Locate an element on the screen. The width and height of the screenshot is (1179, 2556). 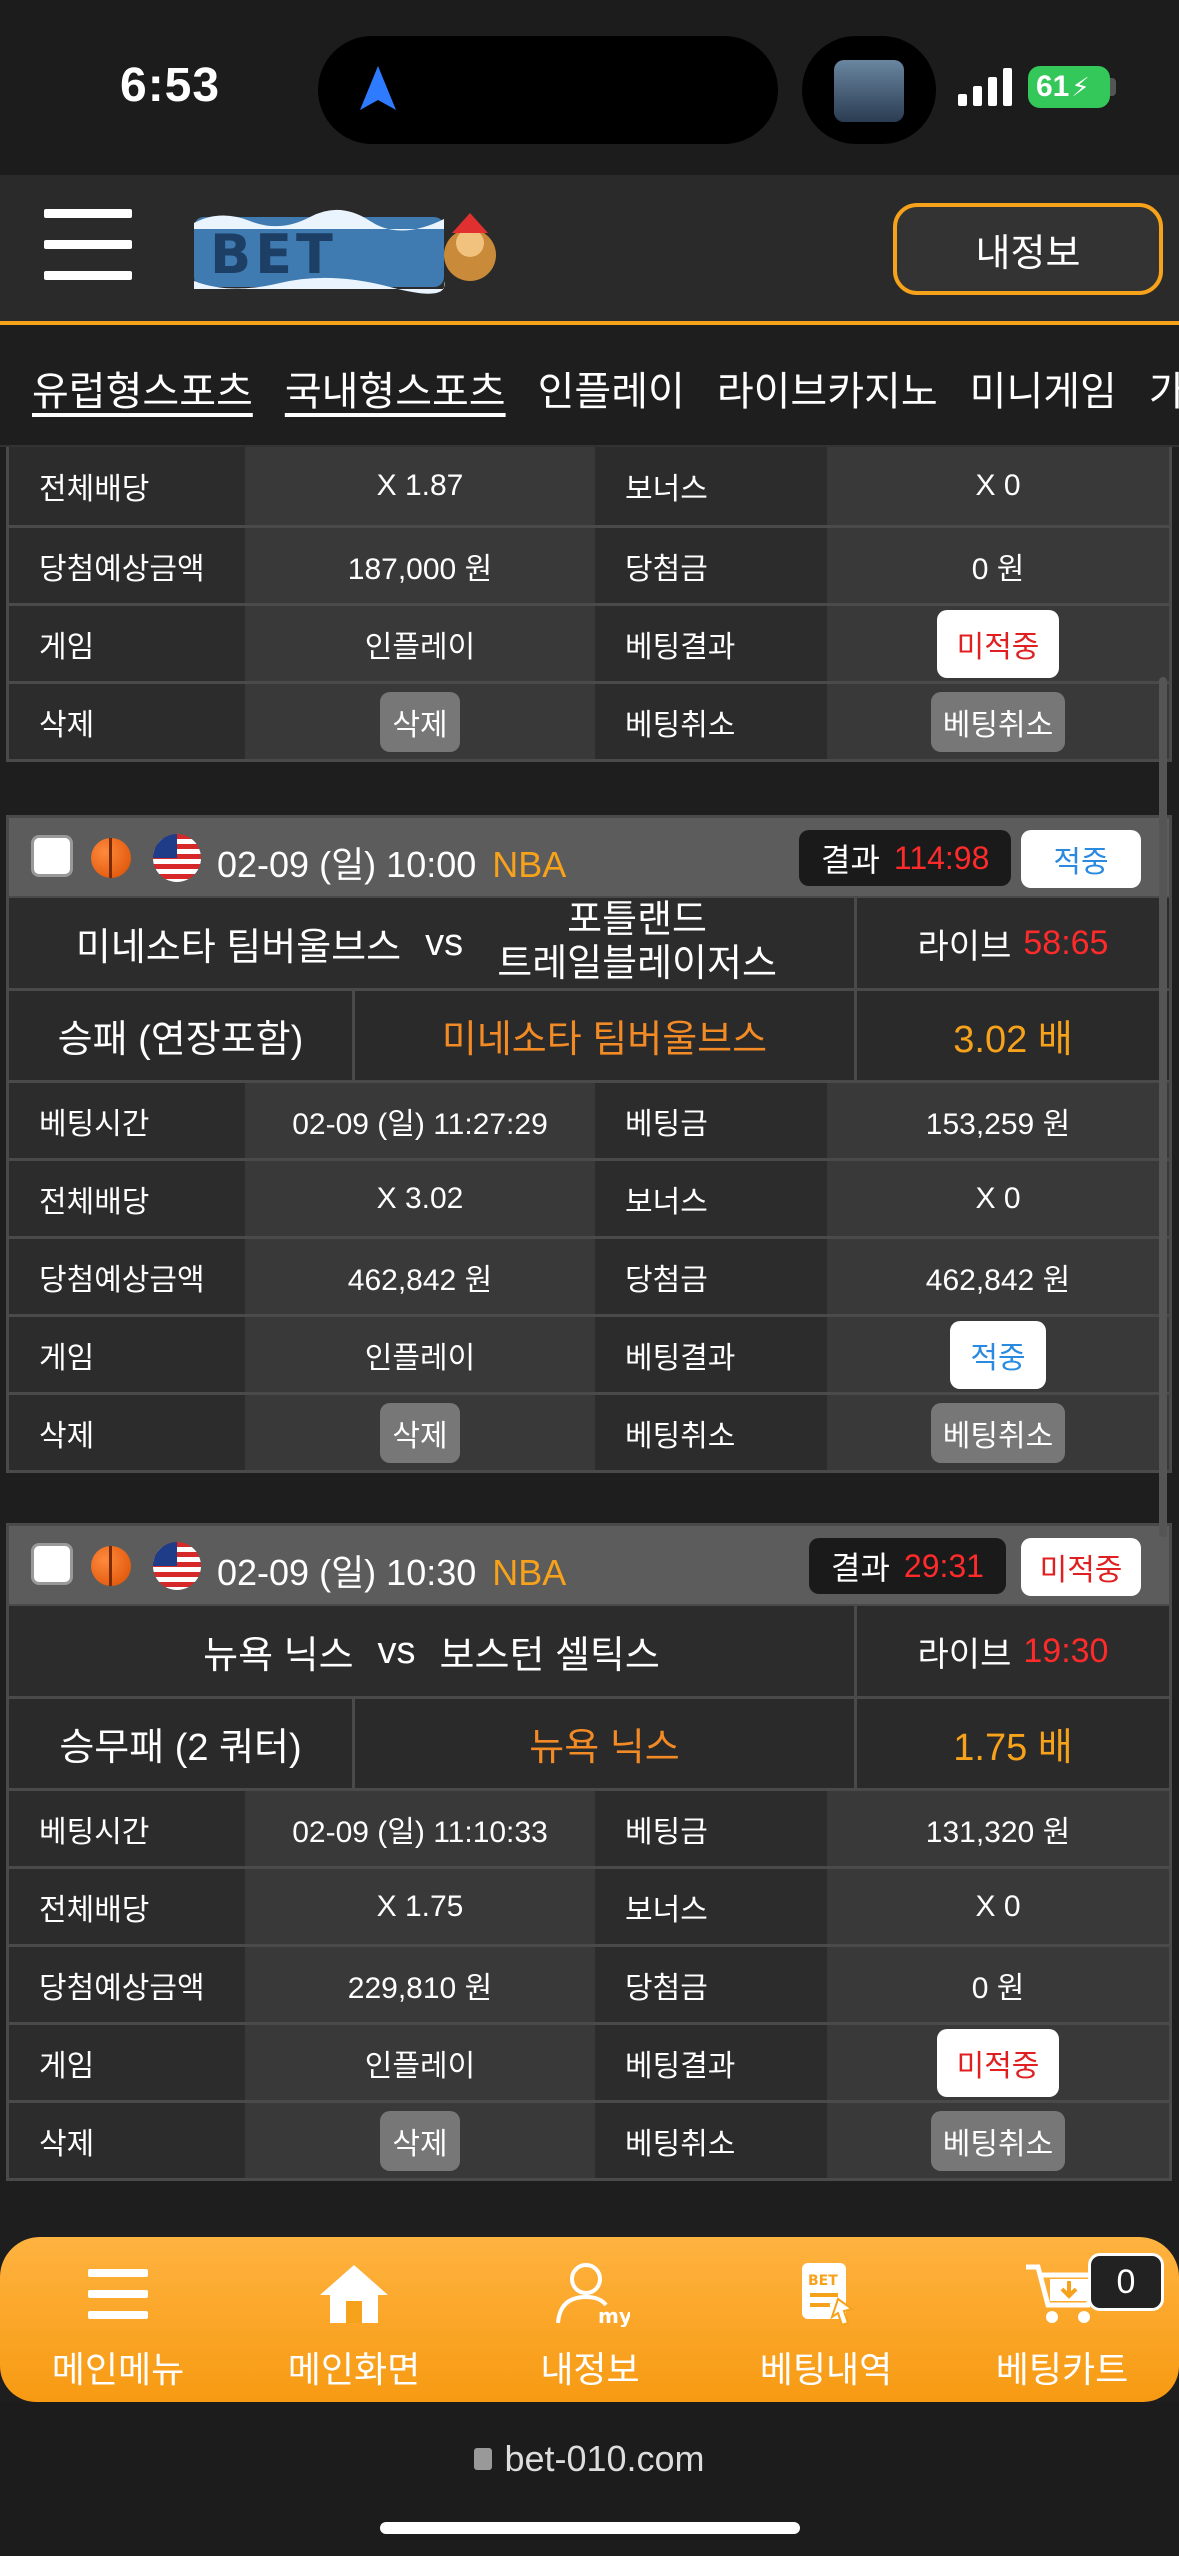
label-total-odds: 전체배당 is located at coordinates (127, 486).